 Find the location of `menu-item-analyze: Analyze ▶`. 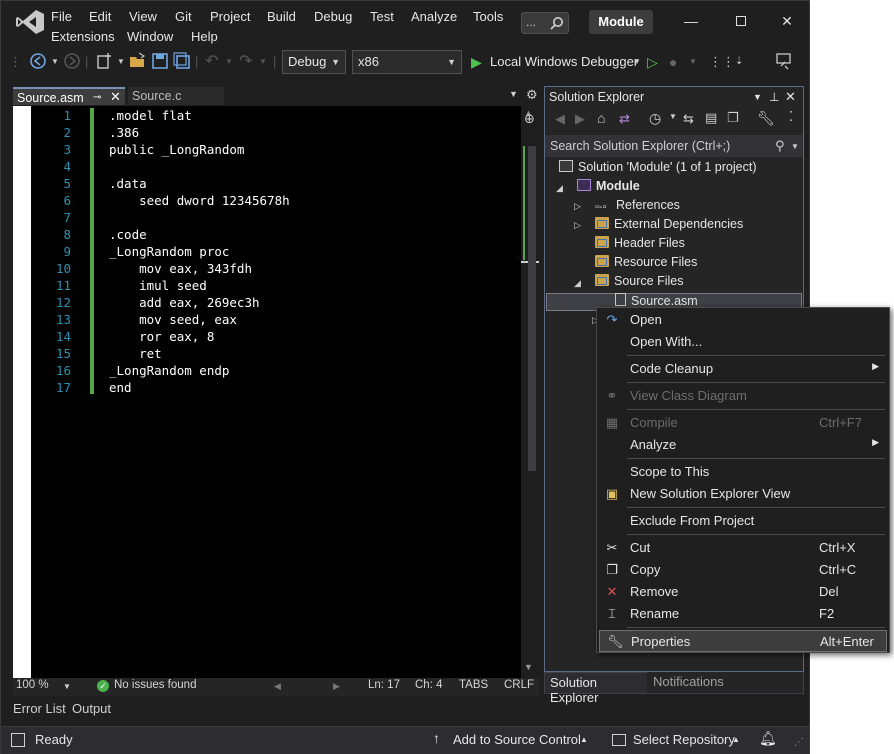

menu-item-analyze: Analyze ▶ is located at coordinates (743, 445).